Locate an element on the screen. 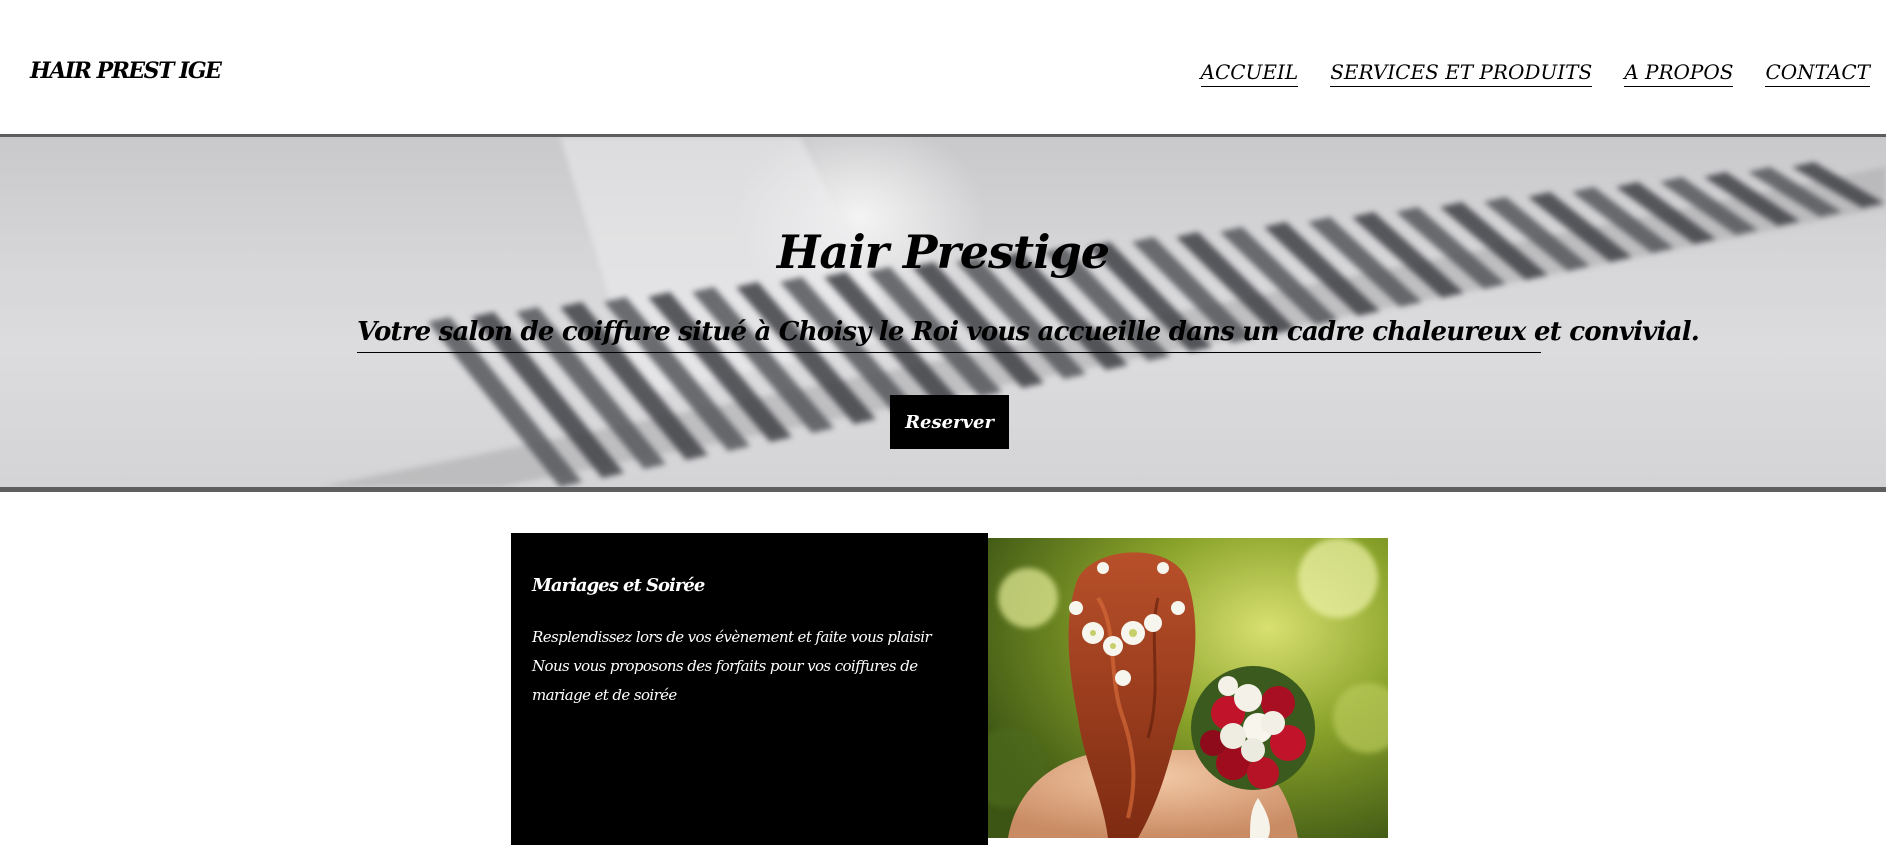  service-card-title: Mariages et Soirée is located at coordinates (618, 585).